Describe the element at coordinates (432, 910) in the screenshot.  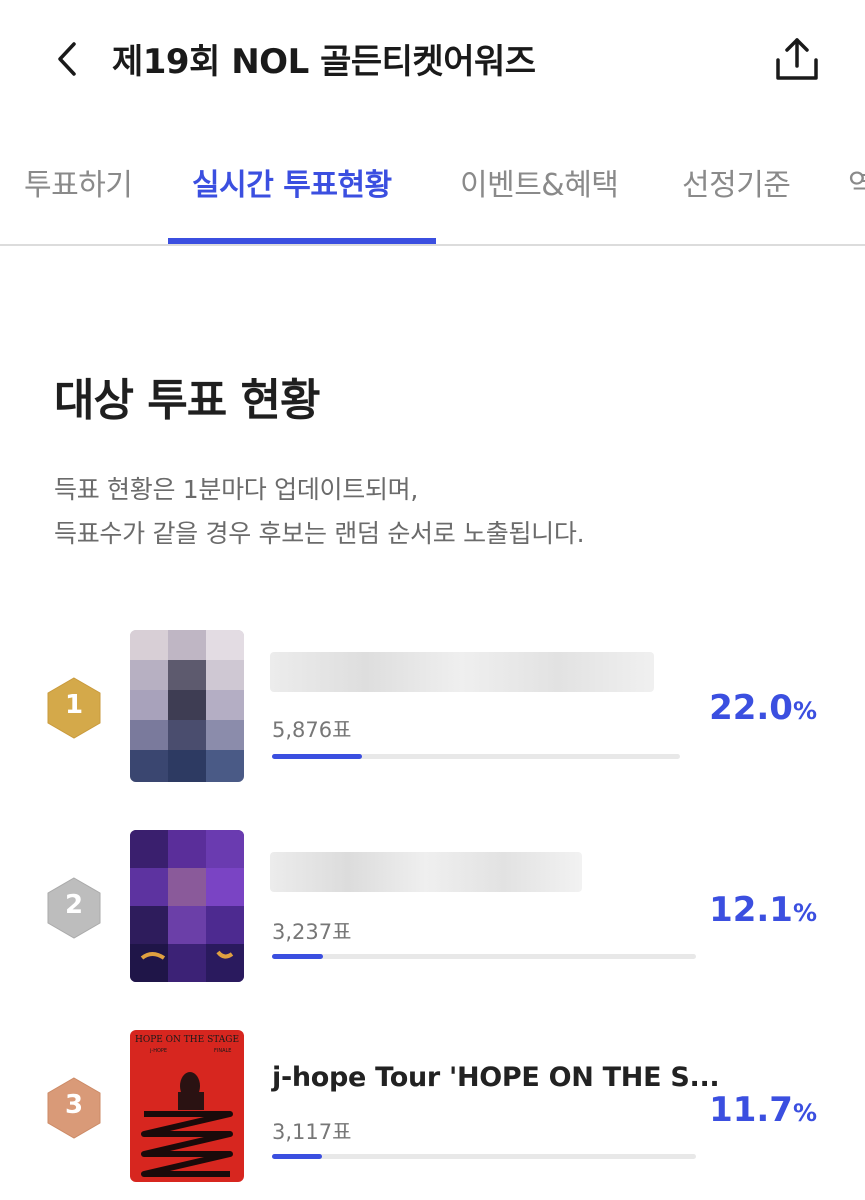
I see `ranking-row-2: 2 3,237표 12.1%` at that location.